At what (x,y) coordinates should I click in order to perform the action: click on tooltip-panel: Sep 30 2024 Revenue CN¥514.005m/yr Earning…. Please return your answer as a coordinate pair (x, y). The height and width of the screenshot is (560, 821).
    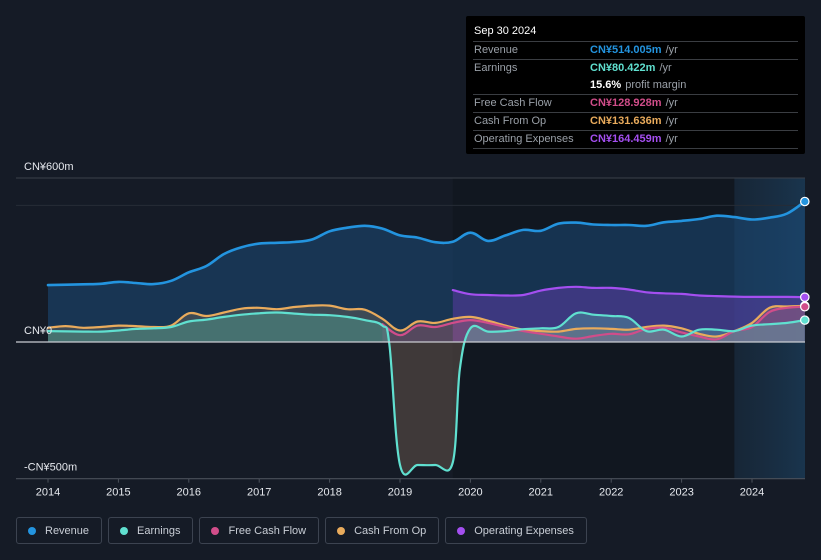
    Looking at the image, I should click on (635, 85).